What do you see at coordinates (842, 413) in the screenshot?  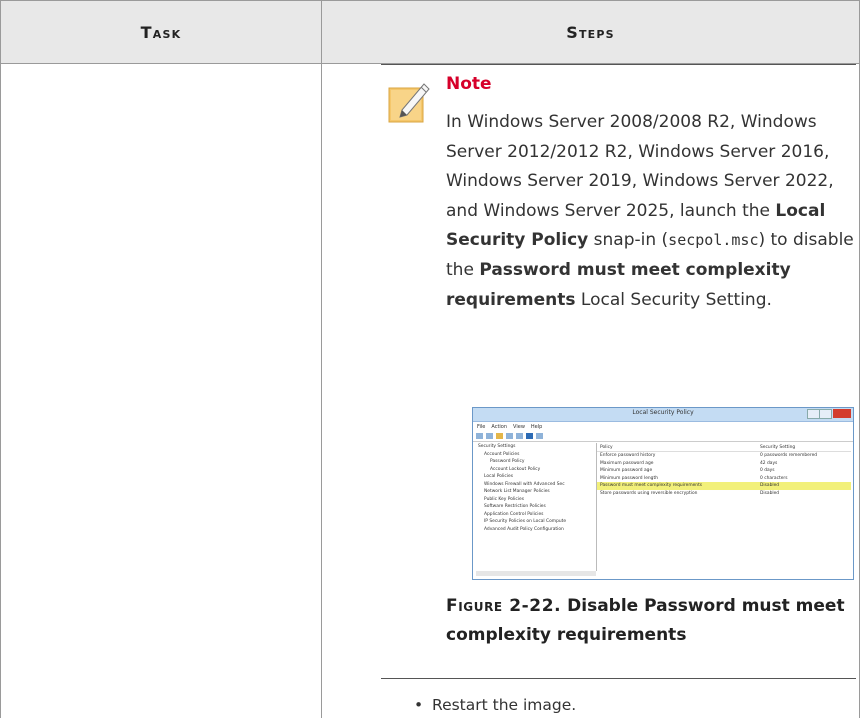 I see `close-icon` at bounding box center [842, 413].